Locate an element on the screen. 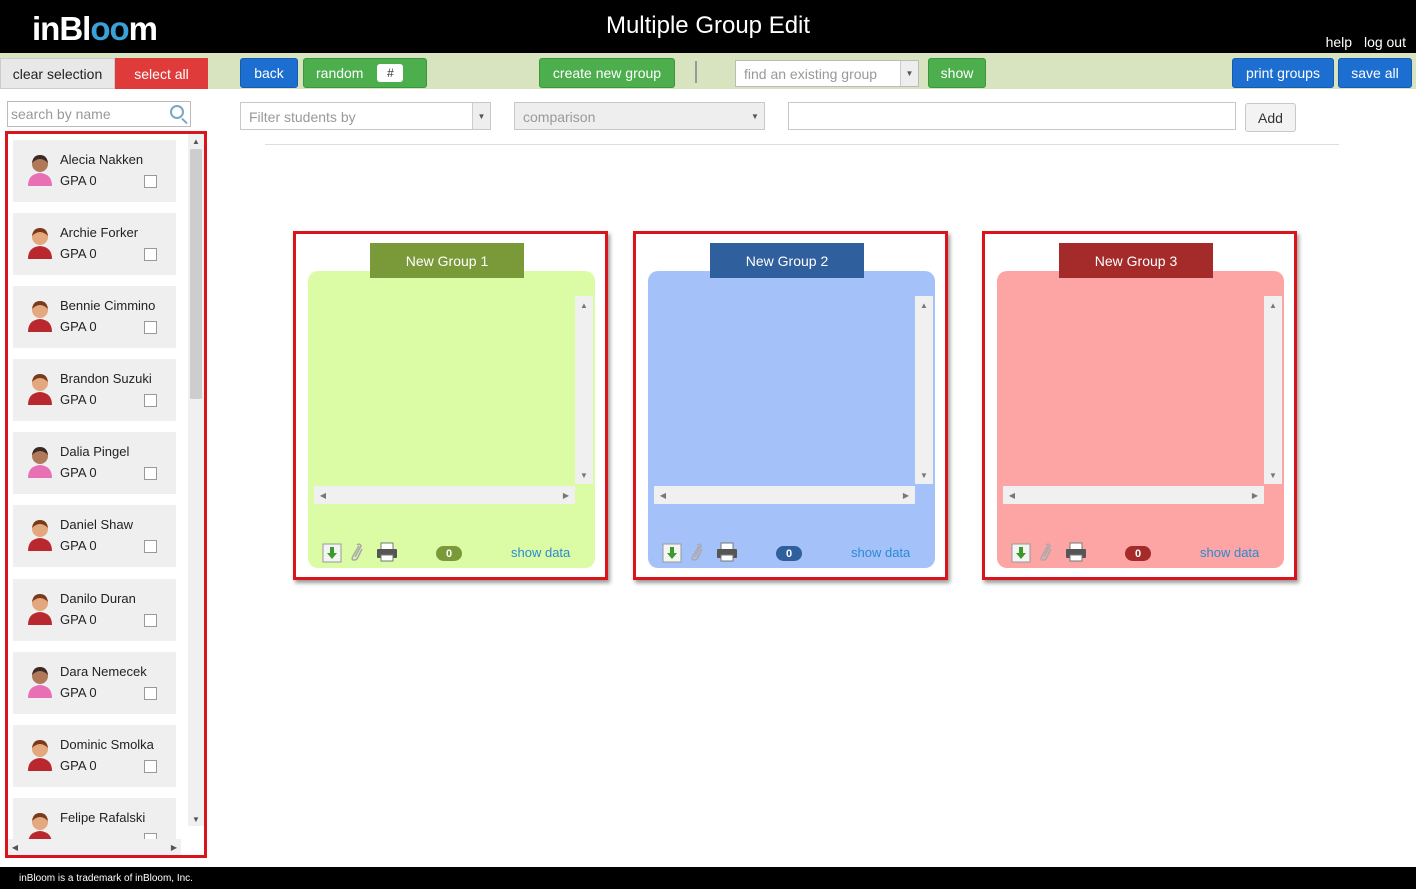  group-name-tab: New Group 3 is located at coordinates (1136, 260).